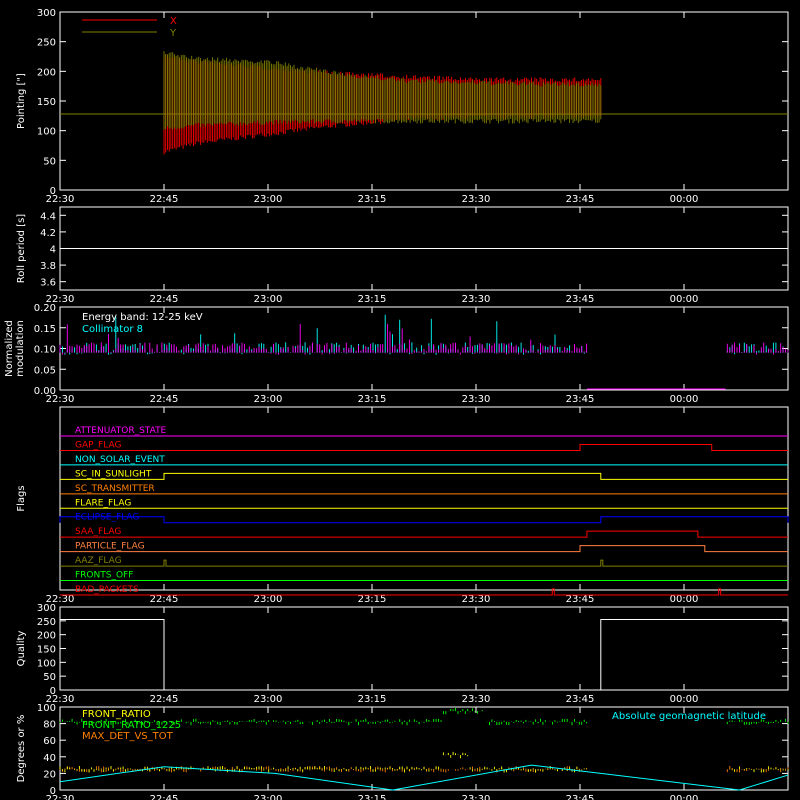 The image size is (800, 800). What do you see at coordinates (48, 266) in the screenshot?
I see `y-tick-label: 3.8` at bounding box center [48, 266].